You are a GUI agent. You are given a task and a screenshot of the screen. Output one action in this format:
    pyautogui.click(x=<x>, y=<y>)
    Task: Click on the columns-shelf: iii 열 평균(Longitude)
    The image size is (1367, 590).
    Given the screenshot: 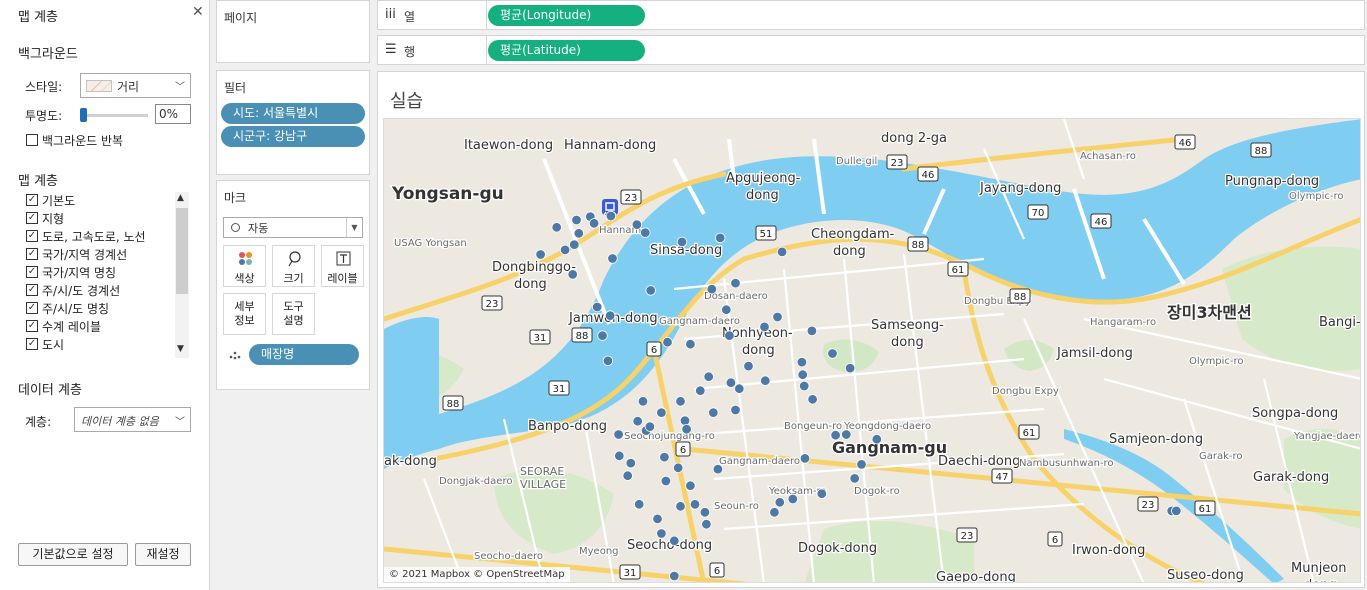 What is the action you would take?
    pyautogui.click(x=871, y=15)
    